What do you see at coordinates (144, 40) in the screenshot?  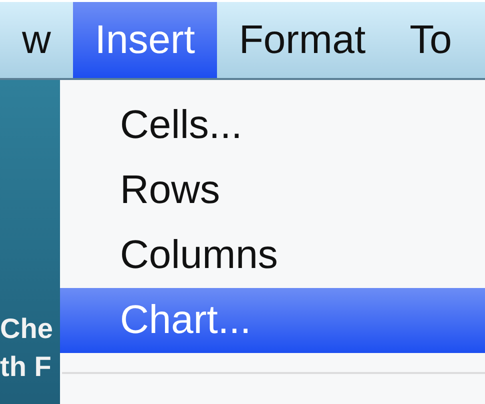 I see `menu-bar-item: Insert` at bounding box center [144, 40].